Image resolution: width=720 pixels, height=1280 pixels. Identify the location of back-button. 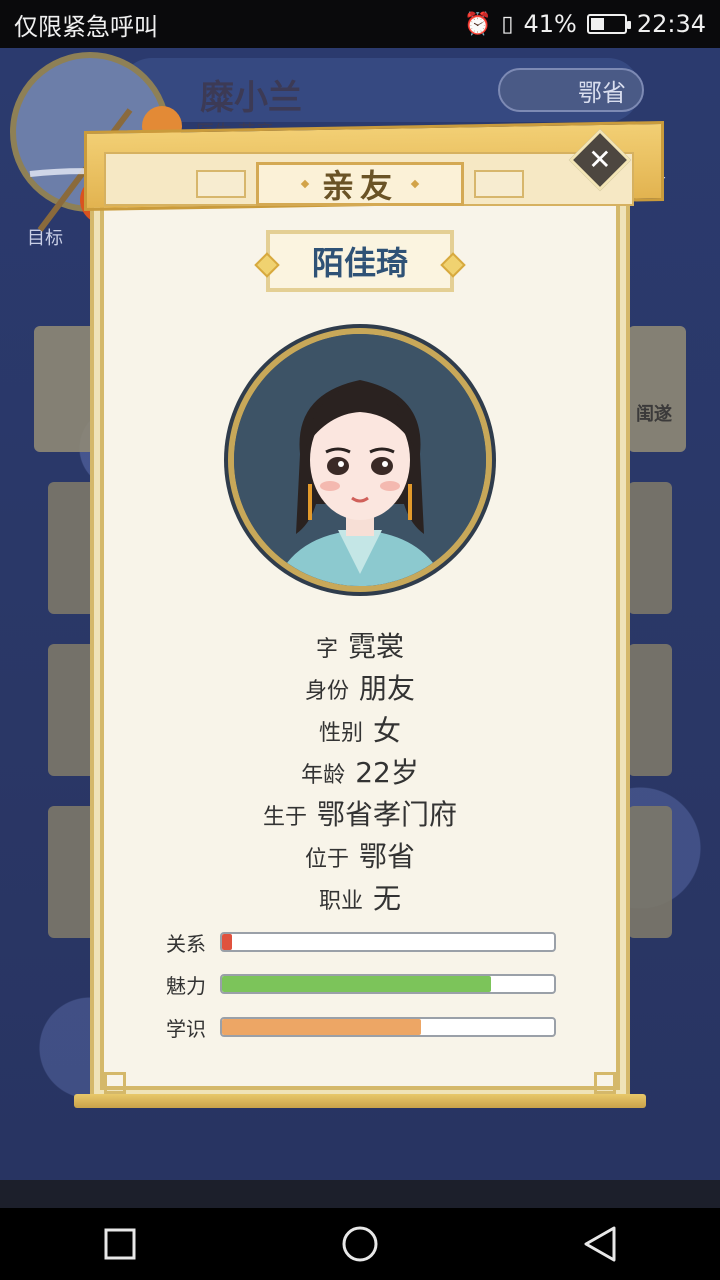
(600, 1244).